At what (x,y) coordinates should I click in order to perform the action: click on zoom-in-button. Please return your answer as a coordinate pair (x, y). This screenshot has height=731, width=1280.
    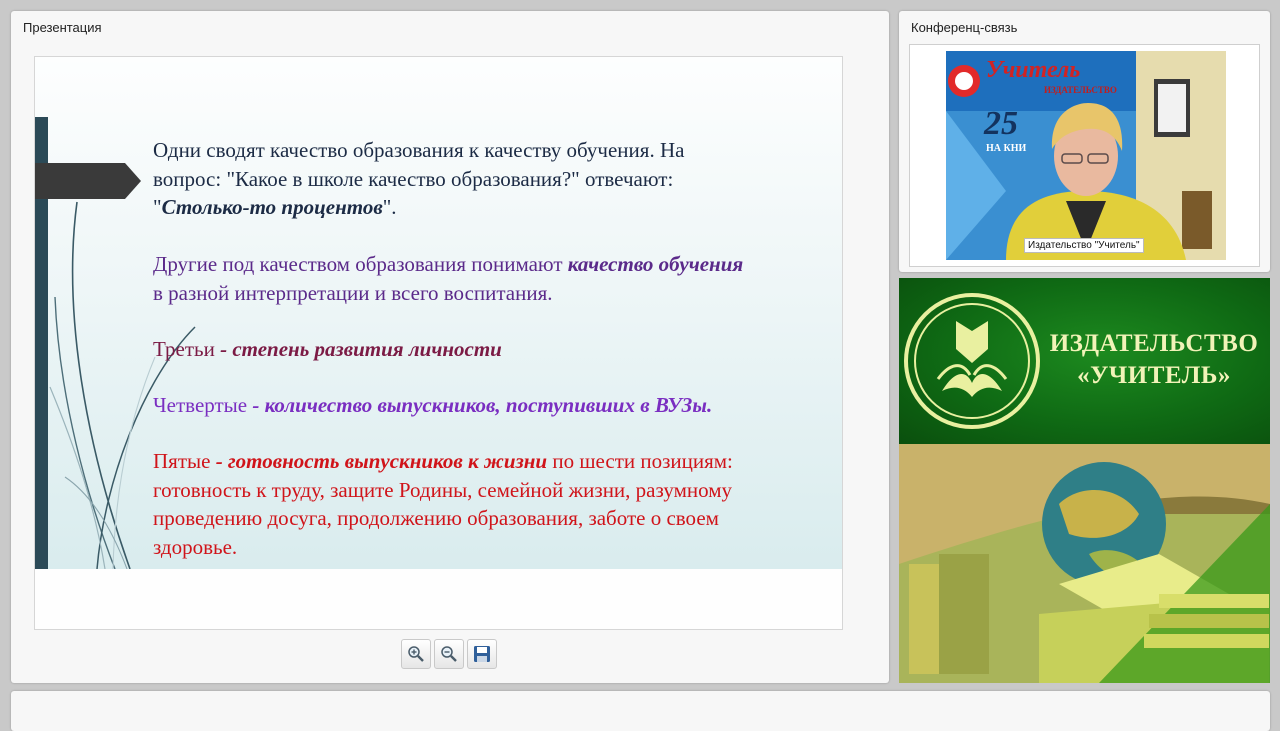
    Looking at the image, I should click on (416, 654).